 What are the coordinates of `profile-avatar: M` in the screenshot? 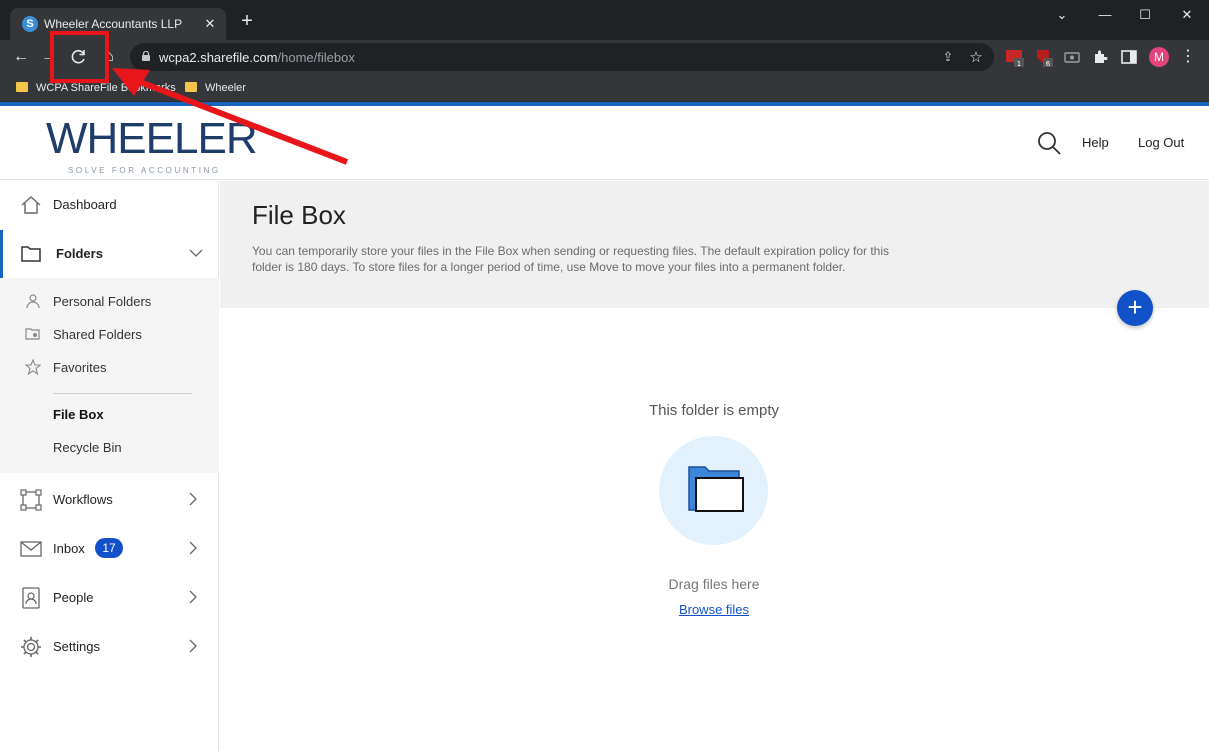 It's located at (1159, 57).